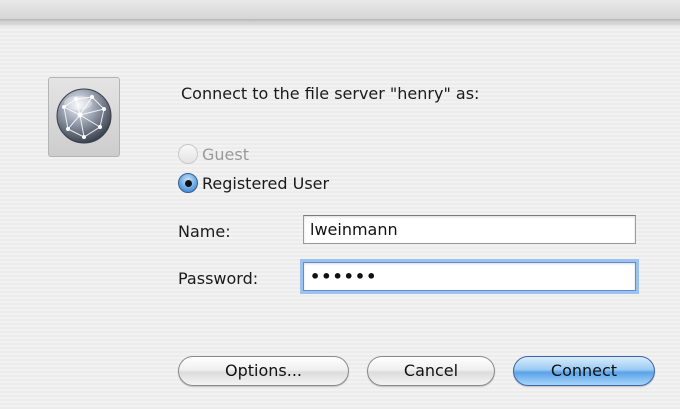 This screenshot has width=680, height=409. Describe the element at coordinates (204, 231) in the screenshot. I see `name-field-label: Name:` at that location.